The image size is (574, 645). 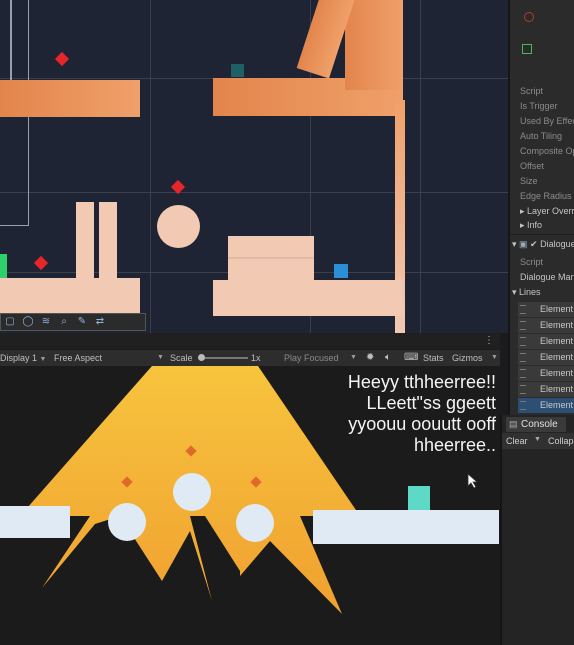 I want to click on display-label: Display 1, so click(x=19, y=358).